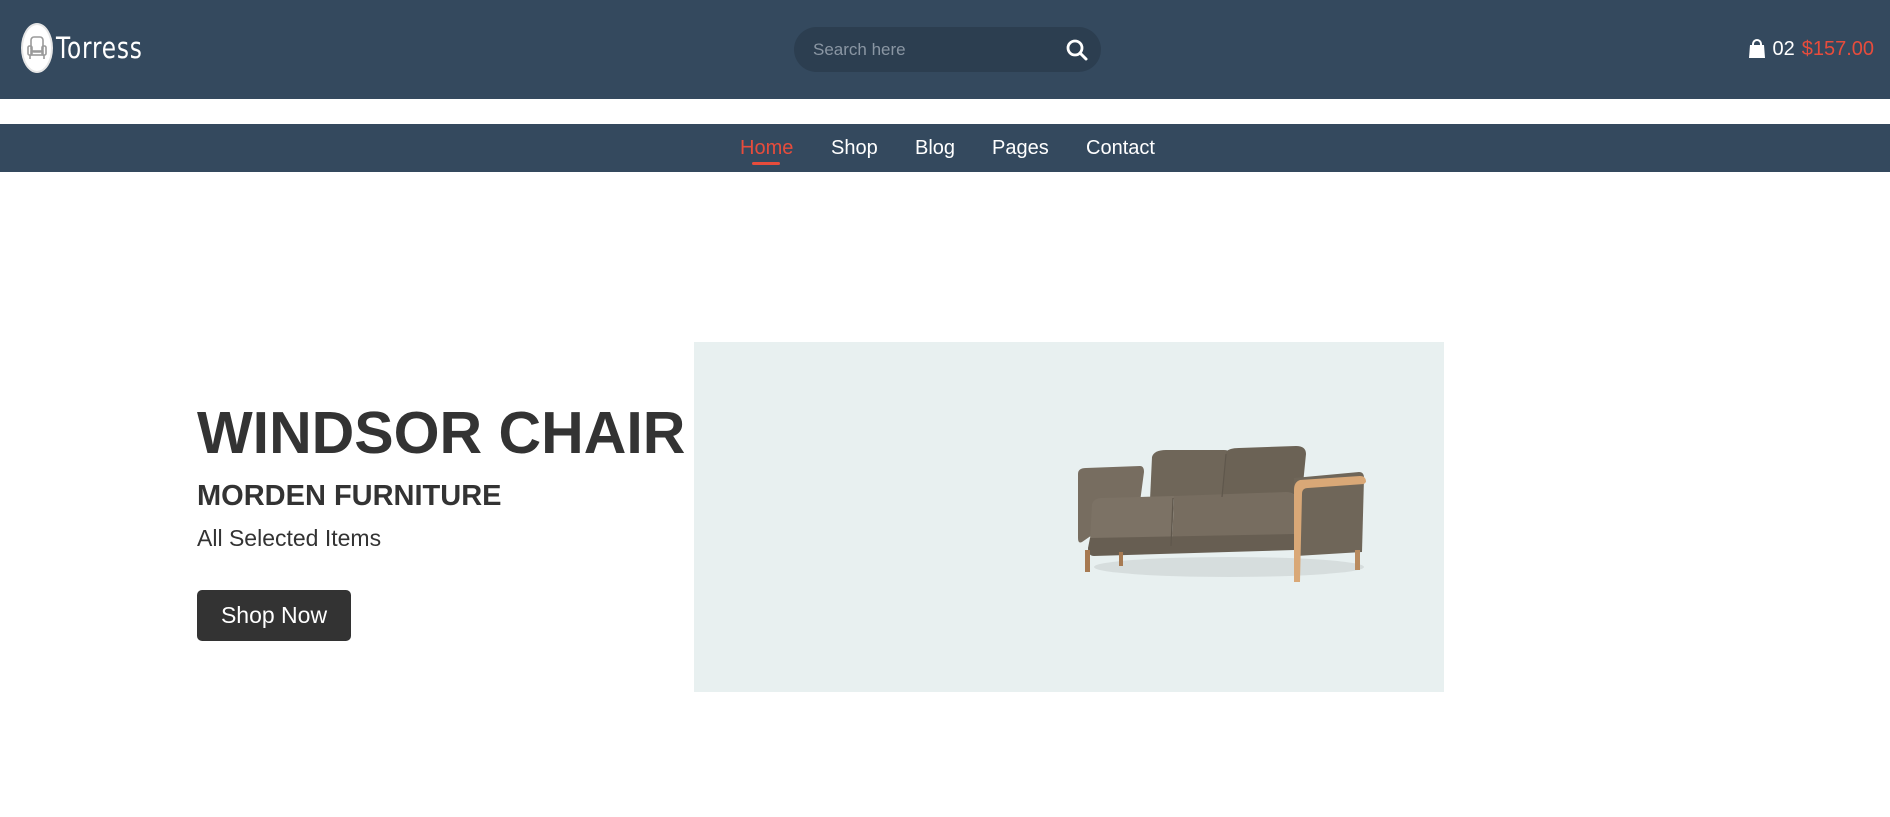  I want to click on shop-now-button: Shop Now, so click(274, 615).